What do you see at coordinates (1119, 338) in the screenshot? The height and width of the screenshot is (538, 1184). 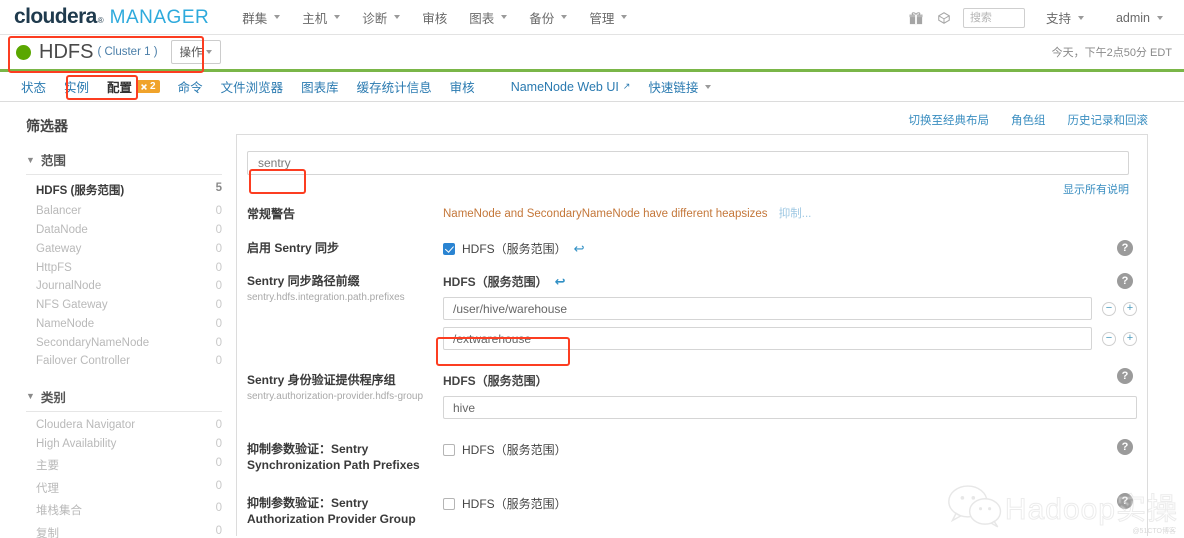 I see `path-prefix-stepper-1: − +` at bounding box center [1119, 338].